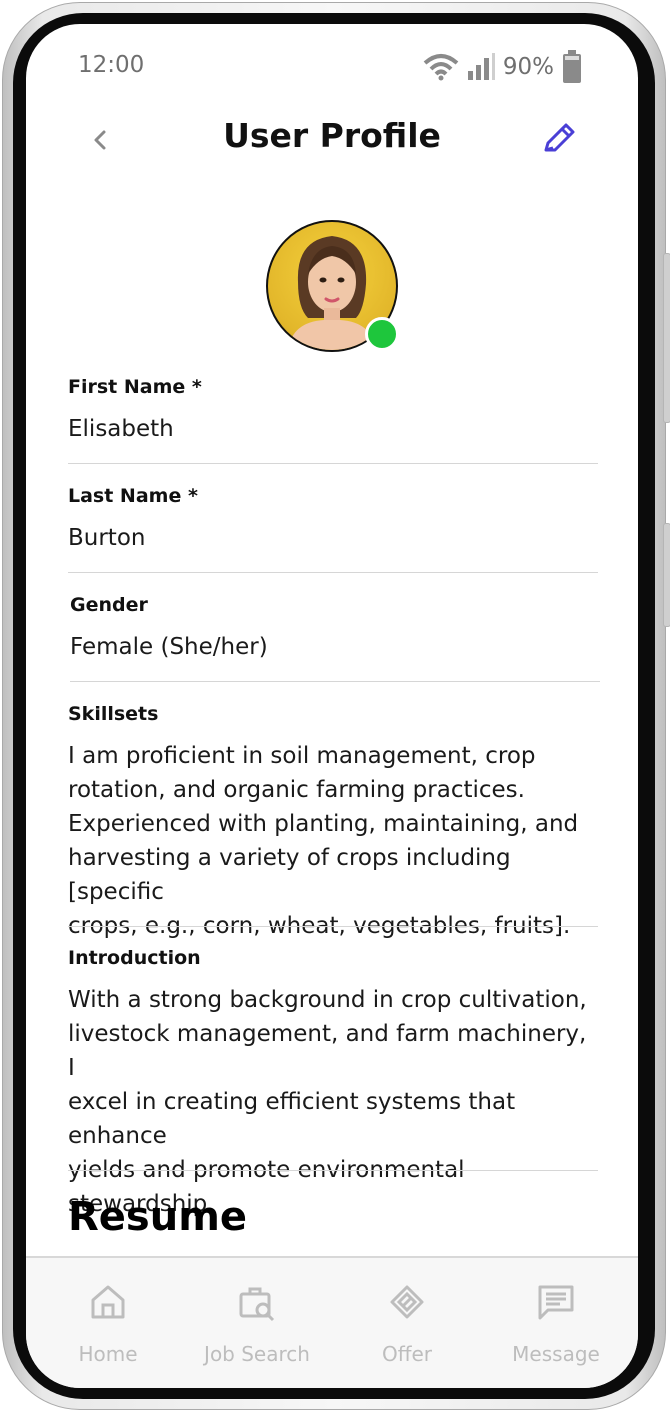 The width and height of the screenshot is (670, 1414). What do you see at coordinates (158, 1217) in the screenshot?
I see `resume-heading: Resume` at bounding box center [158, 1217].